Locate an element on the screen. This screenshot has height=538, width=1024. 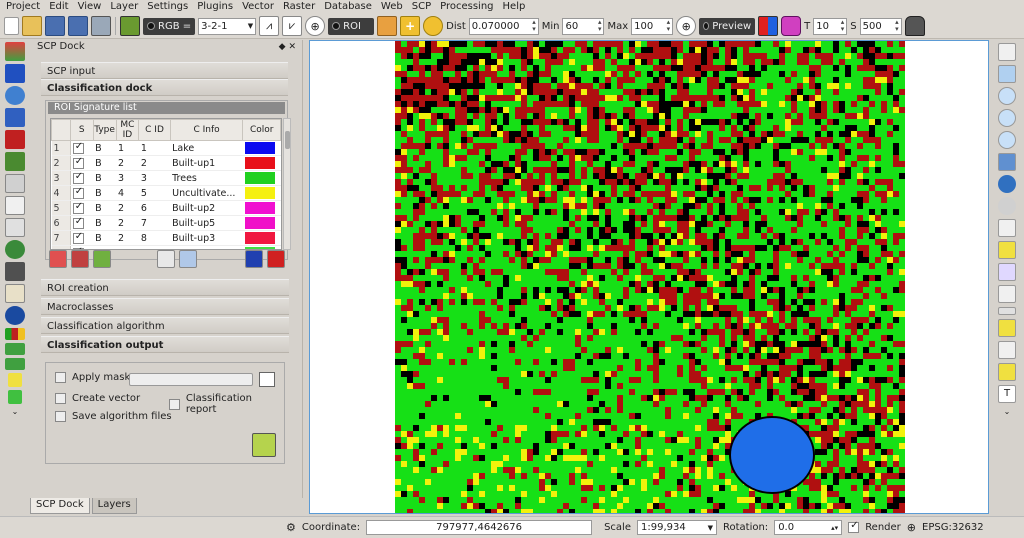
add-layer-icon is located at coordinates (15, 380).